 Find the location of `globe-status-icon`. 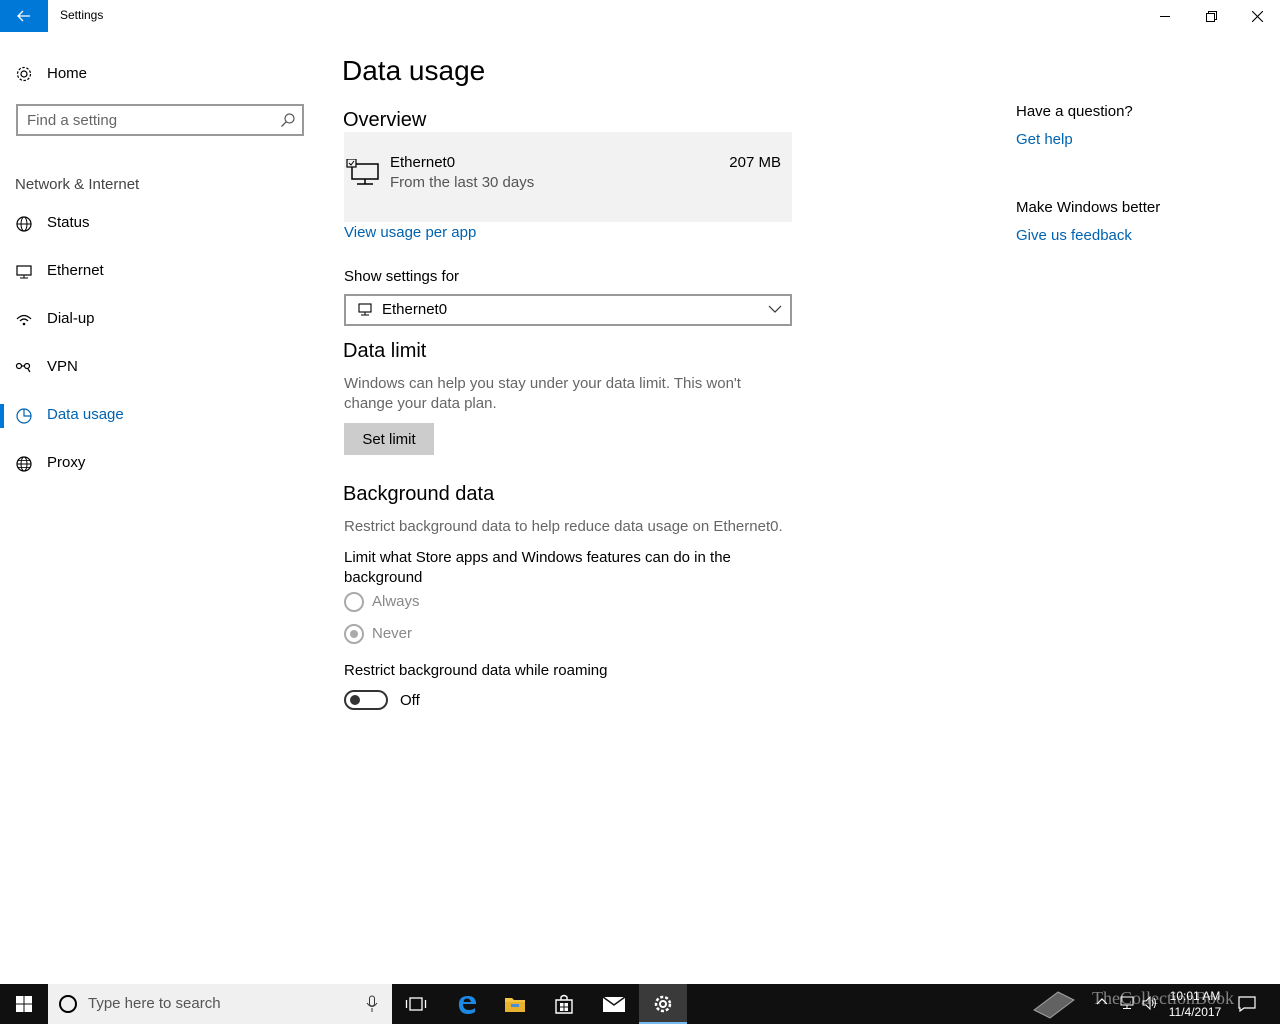

globe-status-icon is located at coordinates (24, 224).